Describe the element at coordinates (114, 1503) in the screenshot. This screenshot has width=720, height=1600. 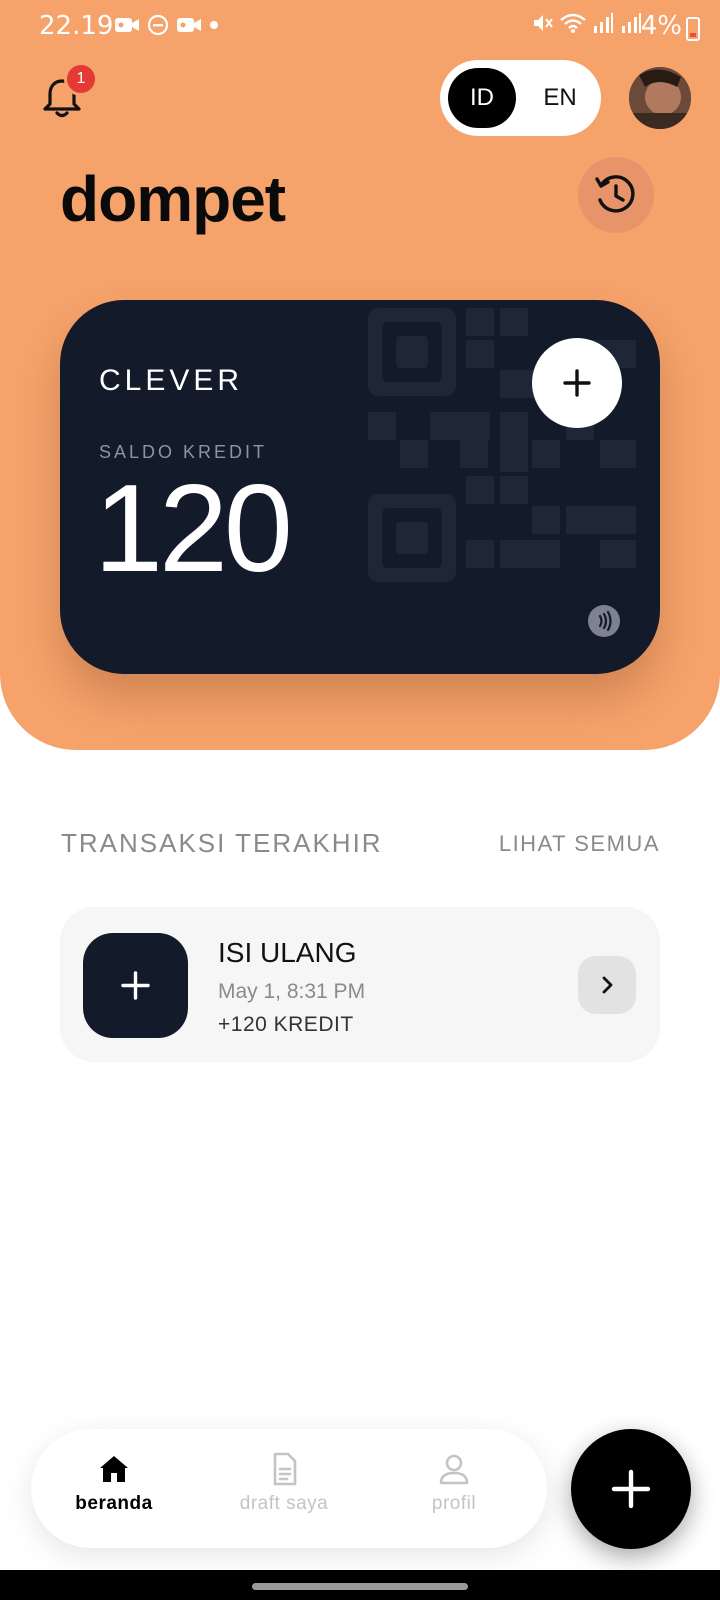
I see `nav-label-home: beranda` at that location.